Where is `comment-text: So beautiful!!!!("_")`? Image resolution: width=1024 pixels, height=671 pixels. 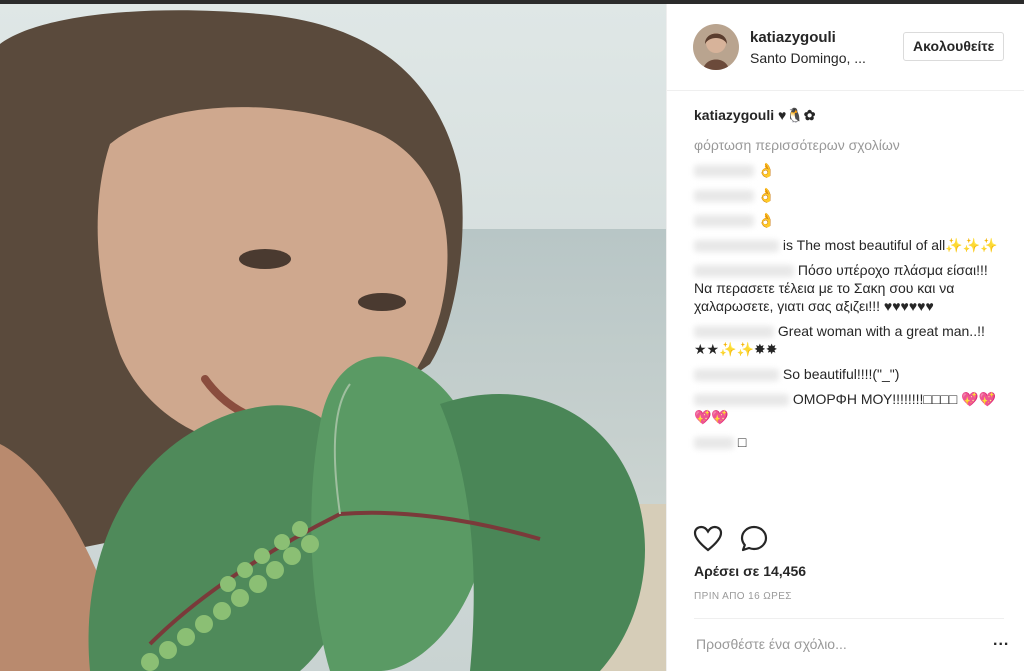 comment-text: So beautiful!!!!("_") is located at coordinates (841, 374).